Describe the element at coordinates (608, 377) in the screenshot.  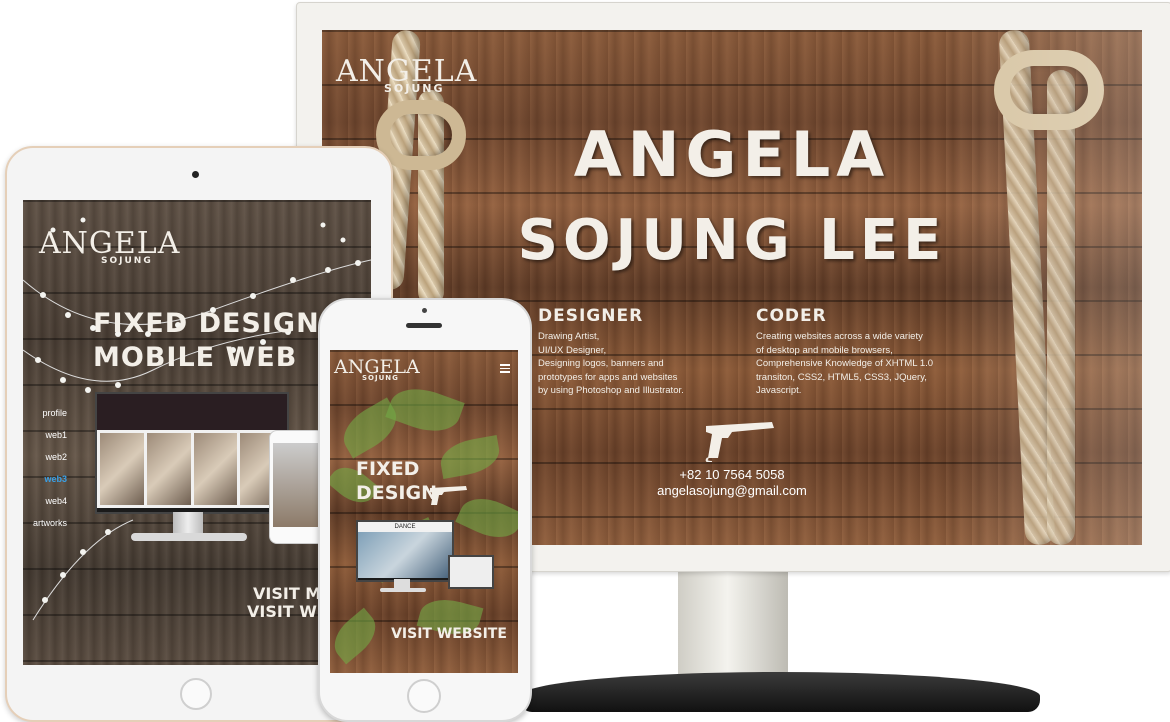
I see `designer-line: prototypes for apps and websites` at that location.